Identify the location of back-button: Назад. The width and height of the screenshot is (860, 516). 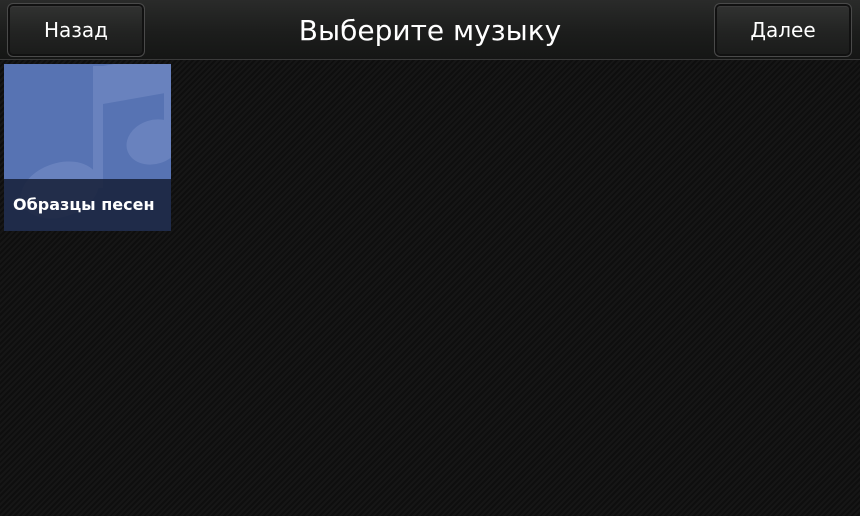
(76, 30).